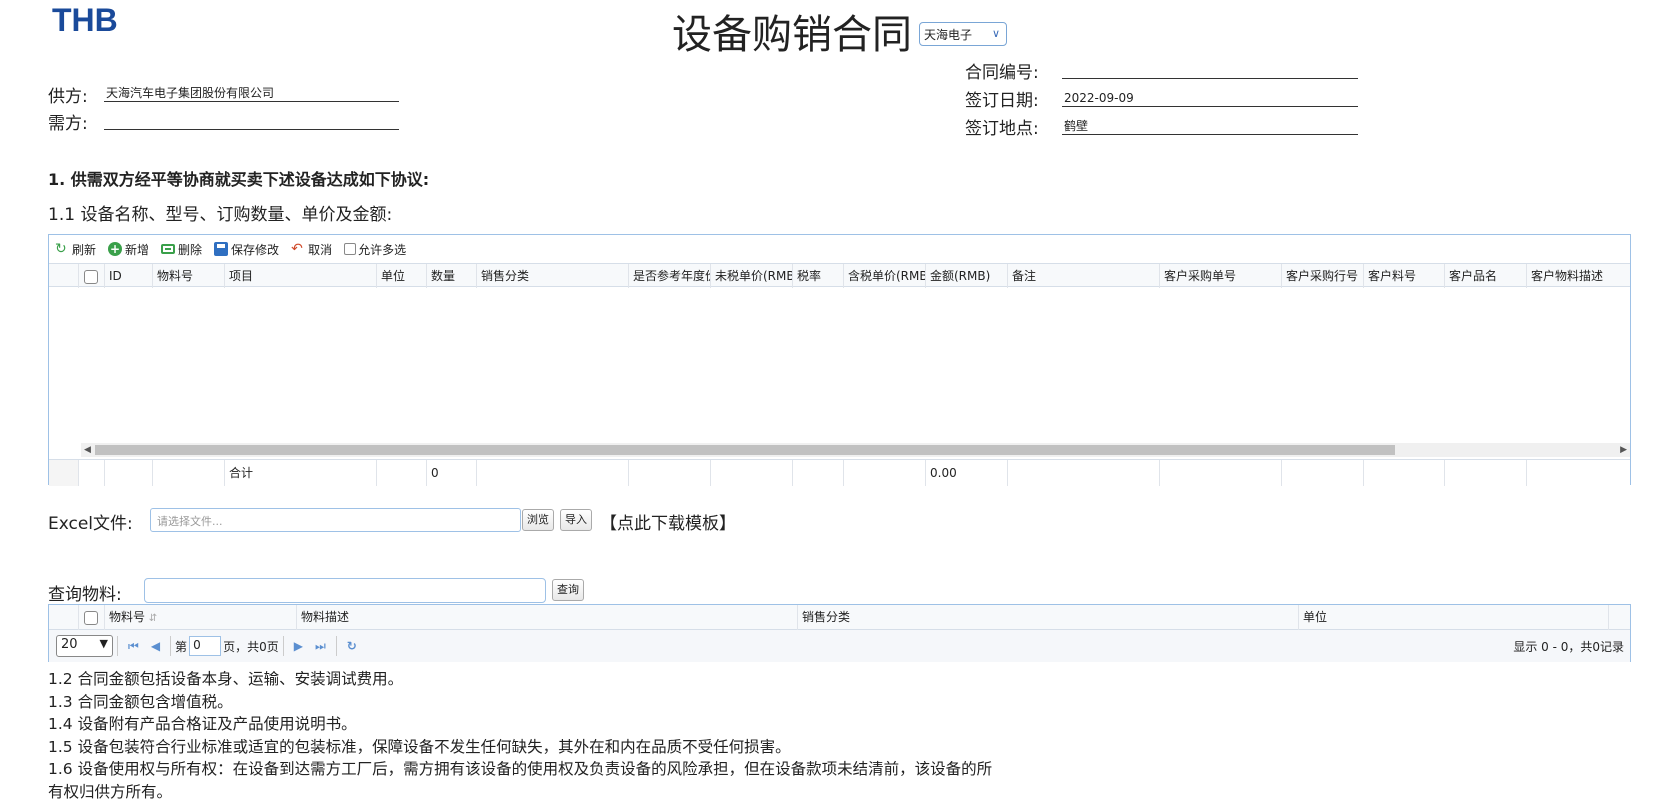 Image resolution: width=1672 pixels, height=810 pixels. I want to click on download-template-link: 【点此下载模板】, so click(668, 521).